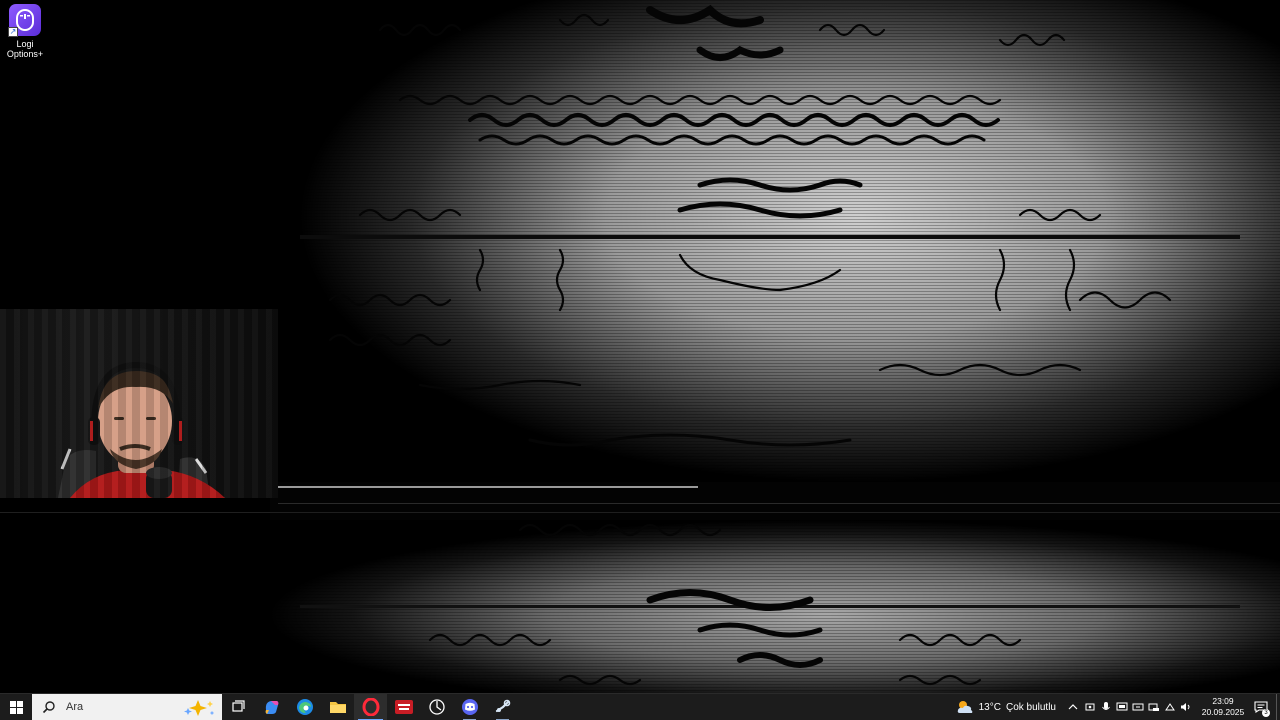 This screenshot has width=1280, height=720. I want to click on microphone-button, so click(1106, 707).